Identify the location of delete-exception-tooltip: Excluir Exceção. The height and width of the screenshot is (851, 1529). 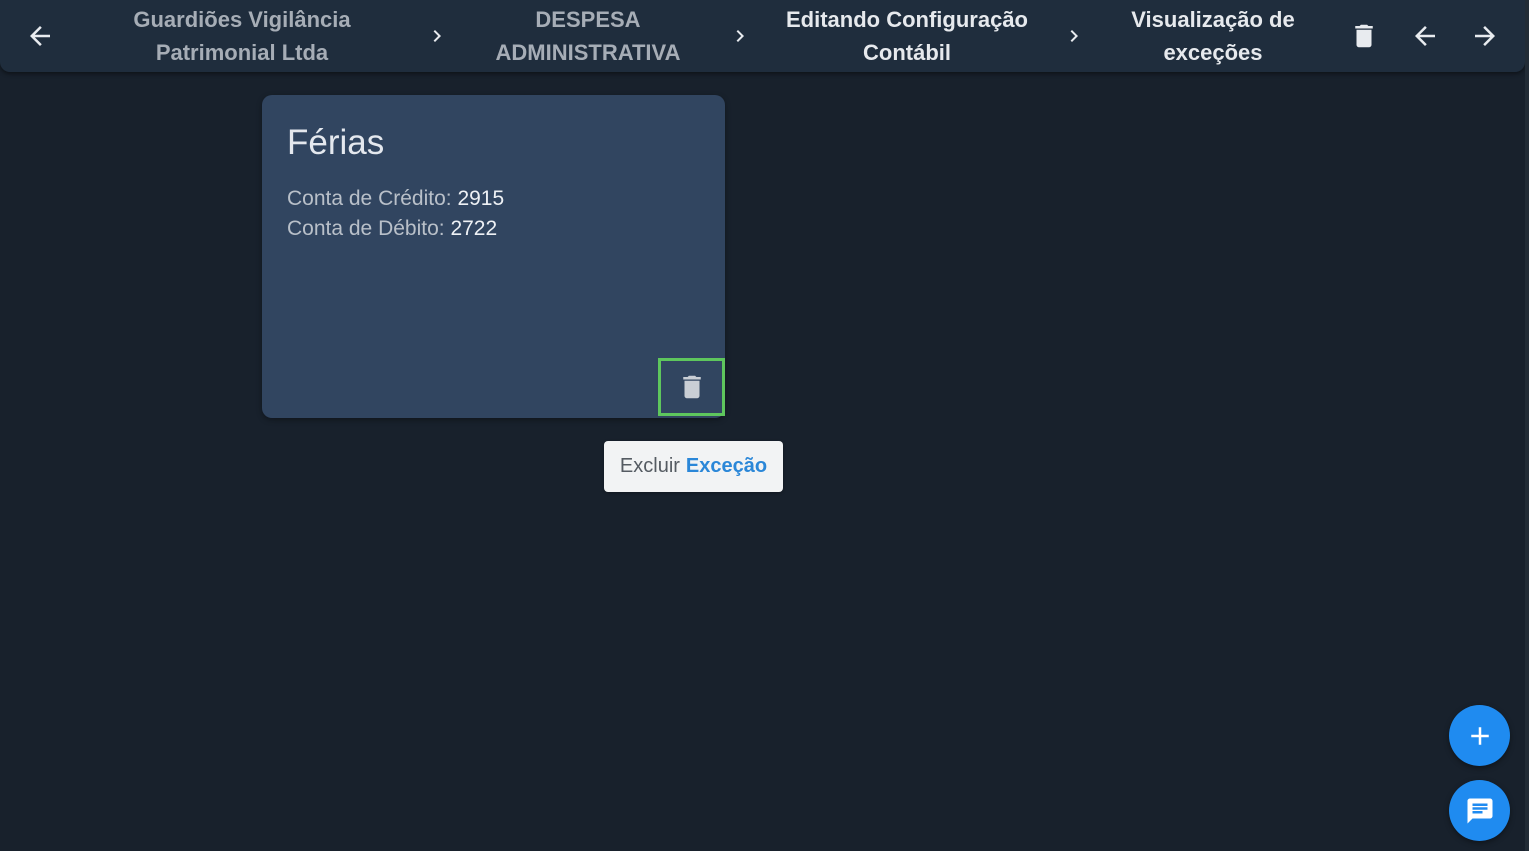
(693, 466).